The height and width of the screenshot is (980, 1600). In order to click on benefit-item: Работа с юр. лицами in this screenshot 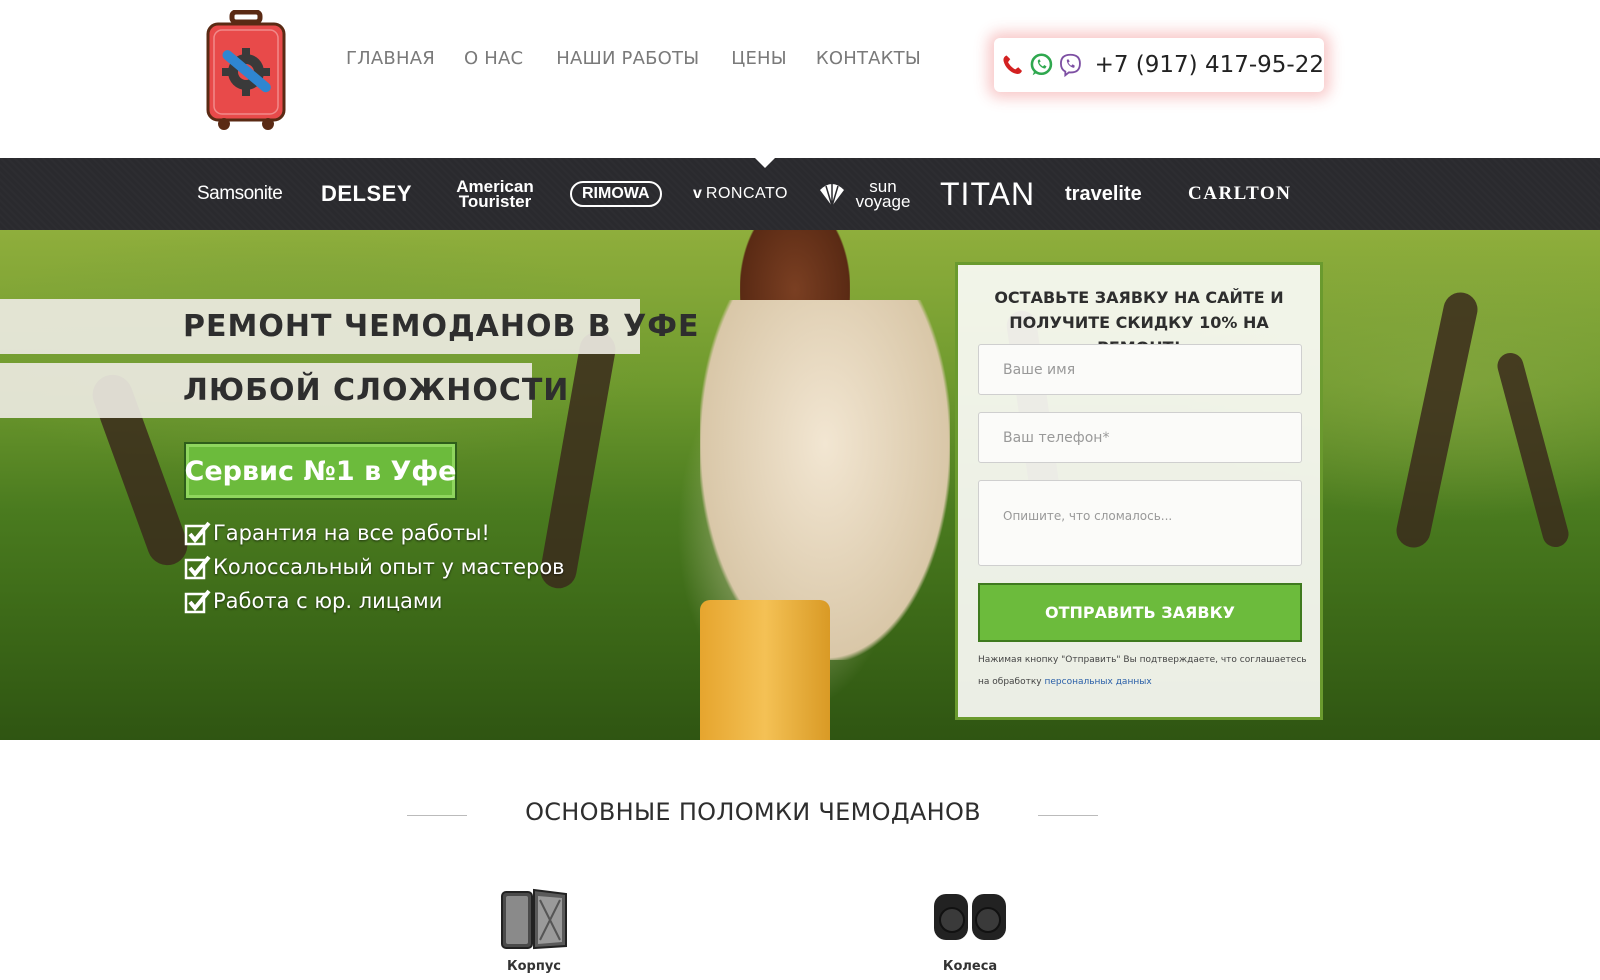, I will do `click(374, 601)`.